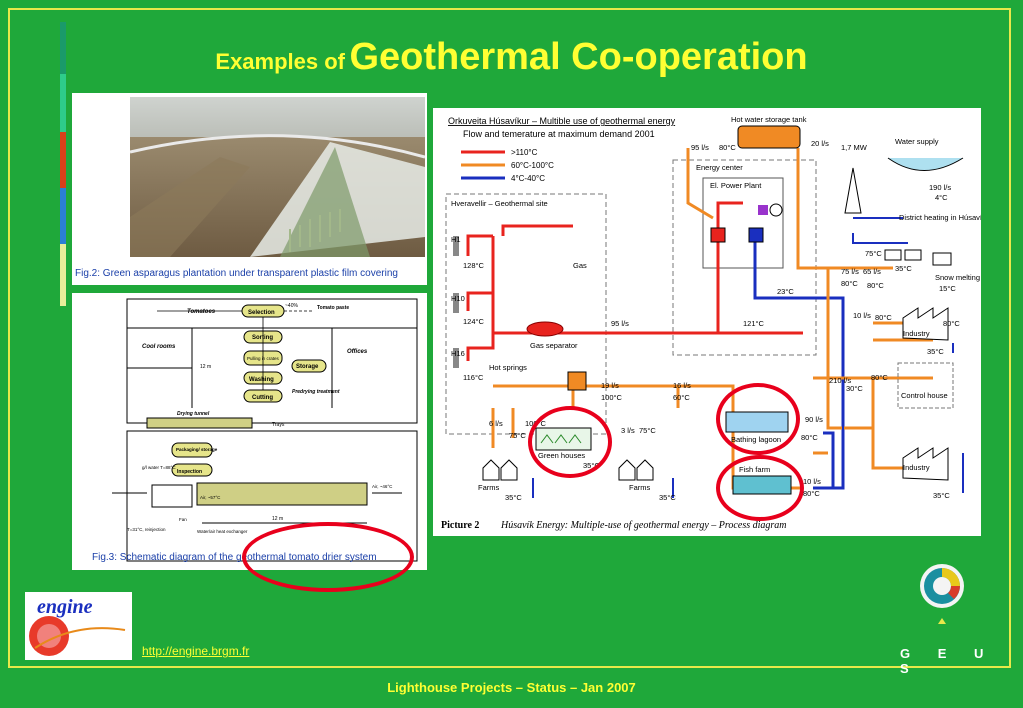  What do you see at coordinates (222, 531) in the screenshot?
I see `fig3-label: Water/air heat exchanger` at bounding box center [222, 531].